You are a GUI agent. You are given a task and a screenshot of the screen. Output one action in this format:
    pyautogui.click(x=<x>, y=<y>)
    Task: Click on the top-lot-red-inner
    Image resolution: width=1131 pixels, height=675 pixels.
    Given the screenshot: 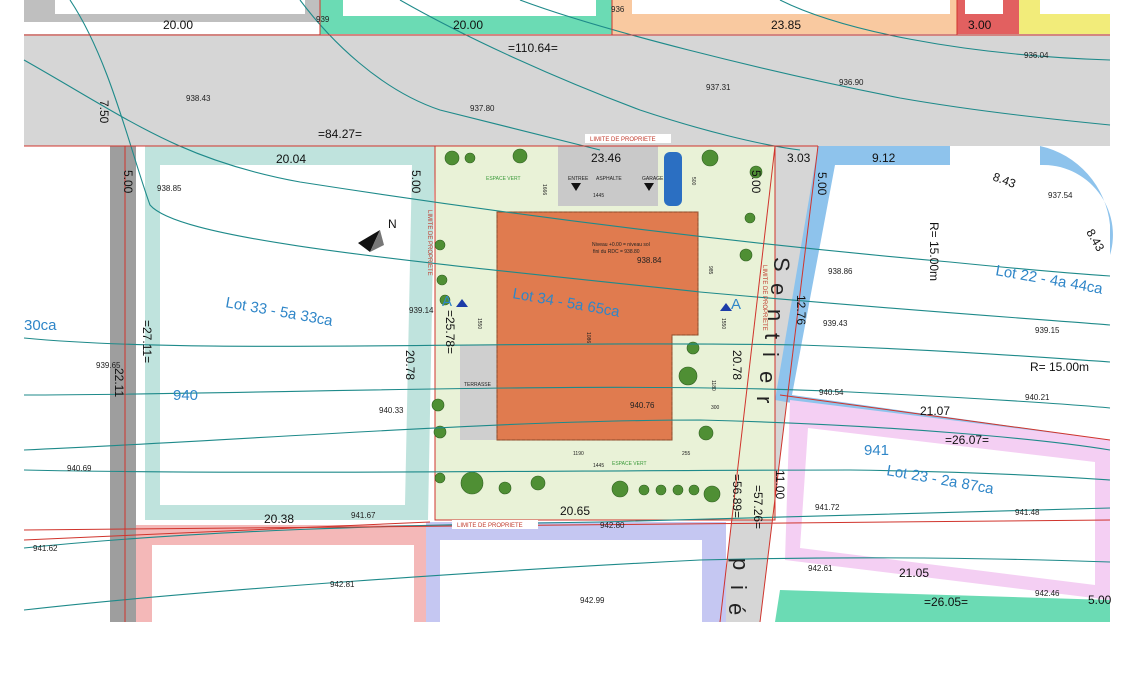 What is the action you would take?
    pyautogui.click(x=984, y=7)
    